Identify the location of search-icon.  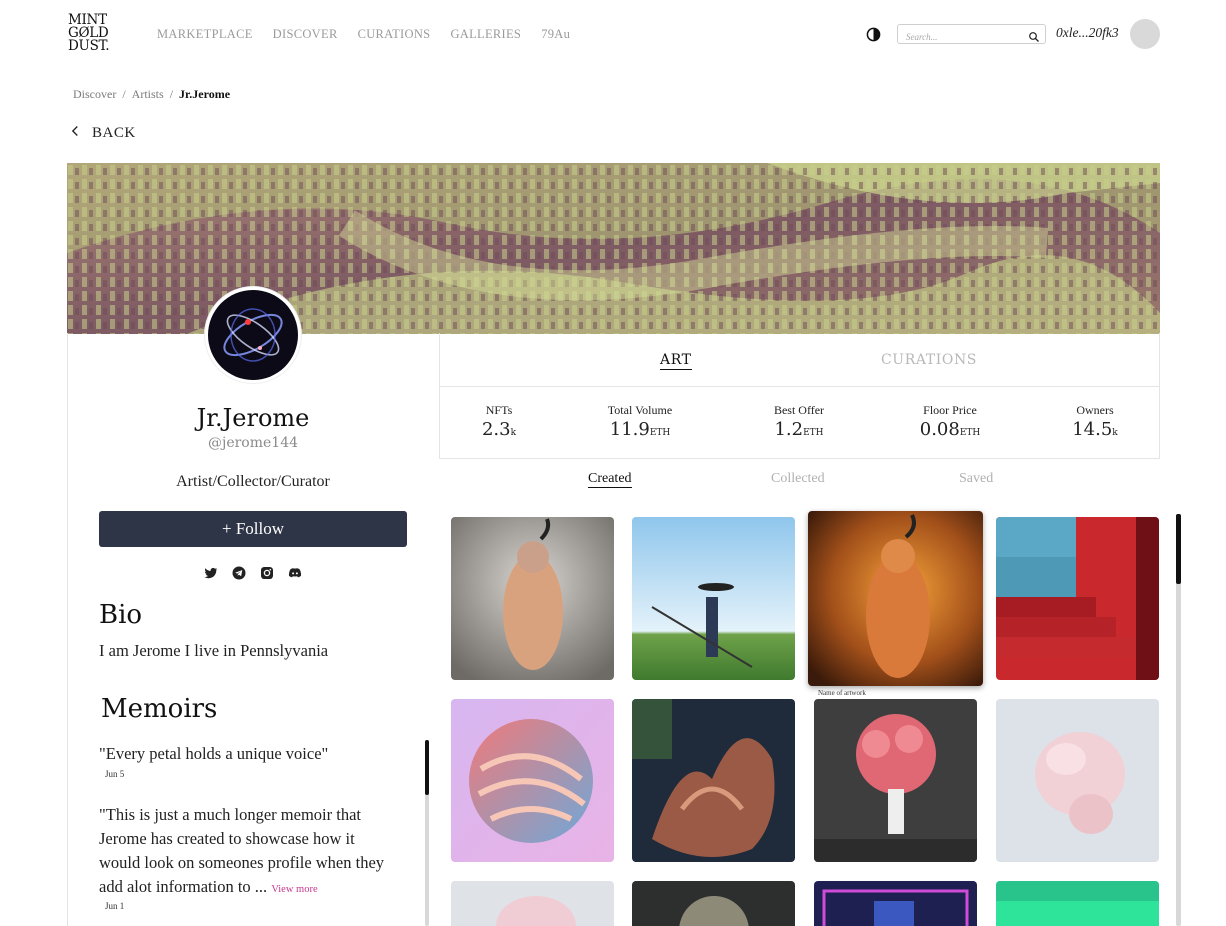
(1034, 35).